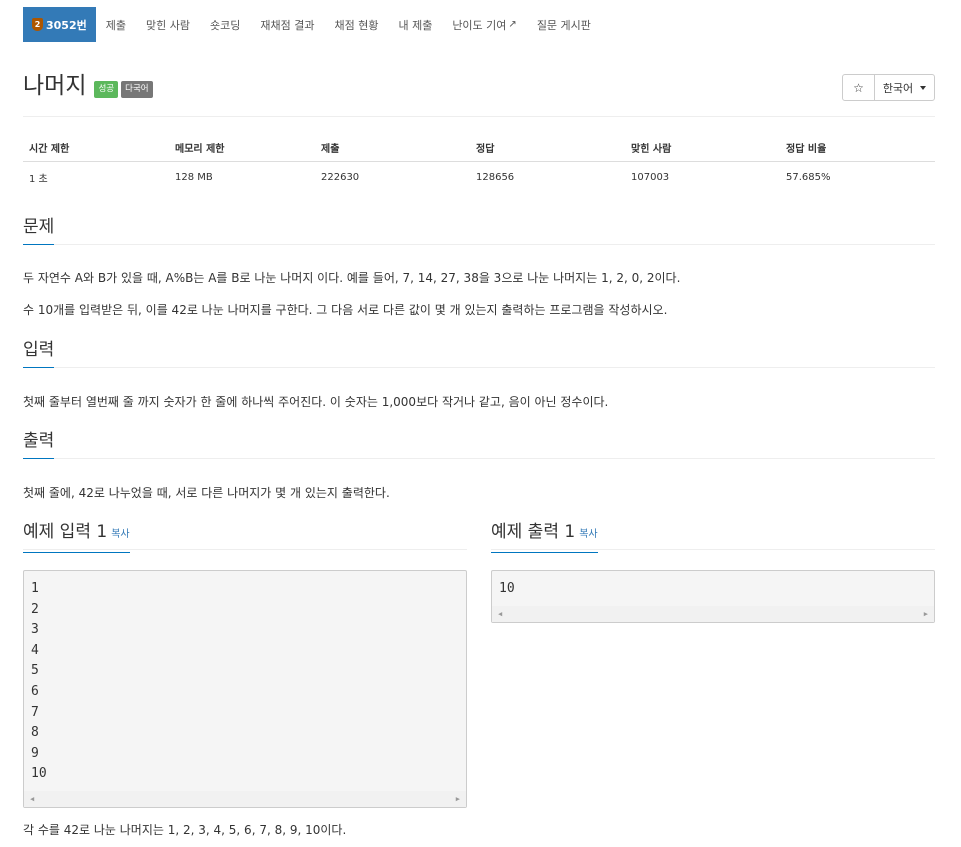 The image size is (961, 847). Describe the element at coordinates (651, 149) in the screenshot. I see `info-header: 맞힌 사람` at that location.